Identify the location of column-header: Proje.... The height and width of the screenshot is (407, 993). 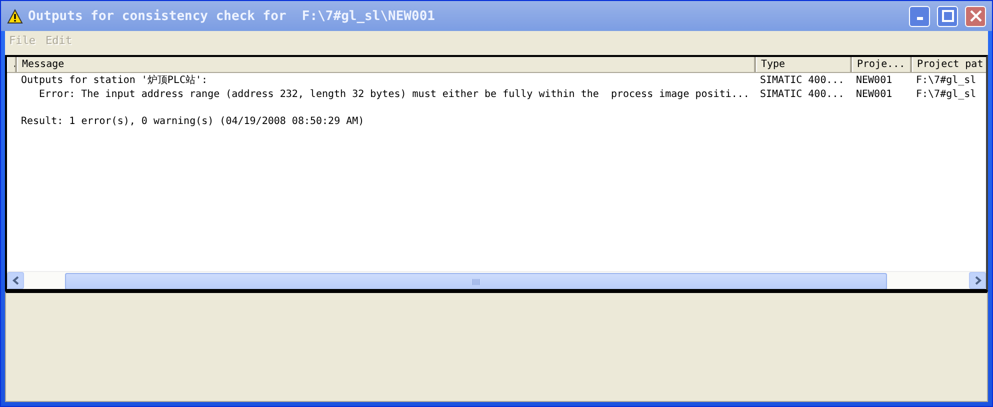
(882, 64).